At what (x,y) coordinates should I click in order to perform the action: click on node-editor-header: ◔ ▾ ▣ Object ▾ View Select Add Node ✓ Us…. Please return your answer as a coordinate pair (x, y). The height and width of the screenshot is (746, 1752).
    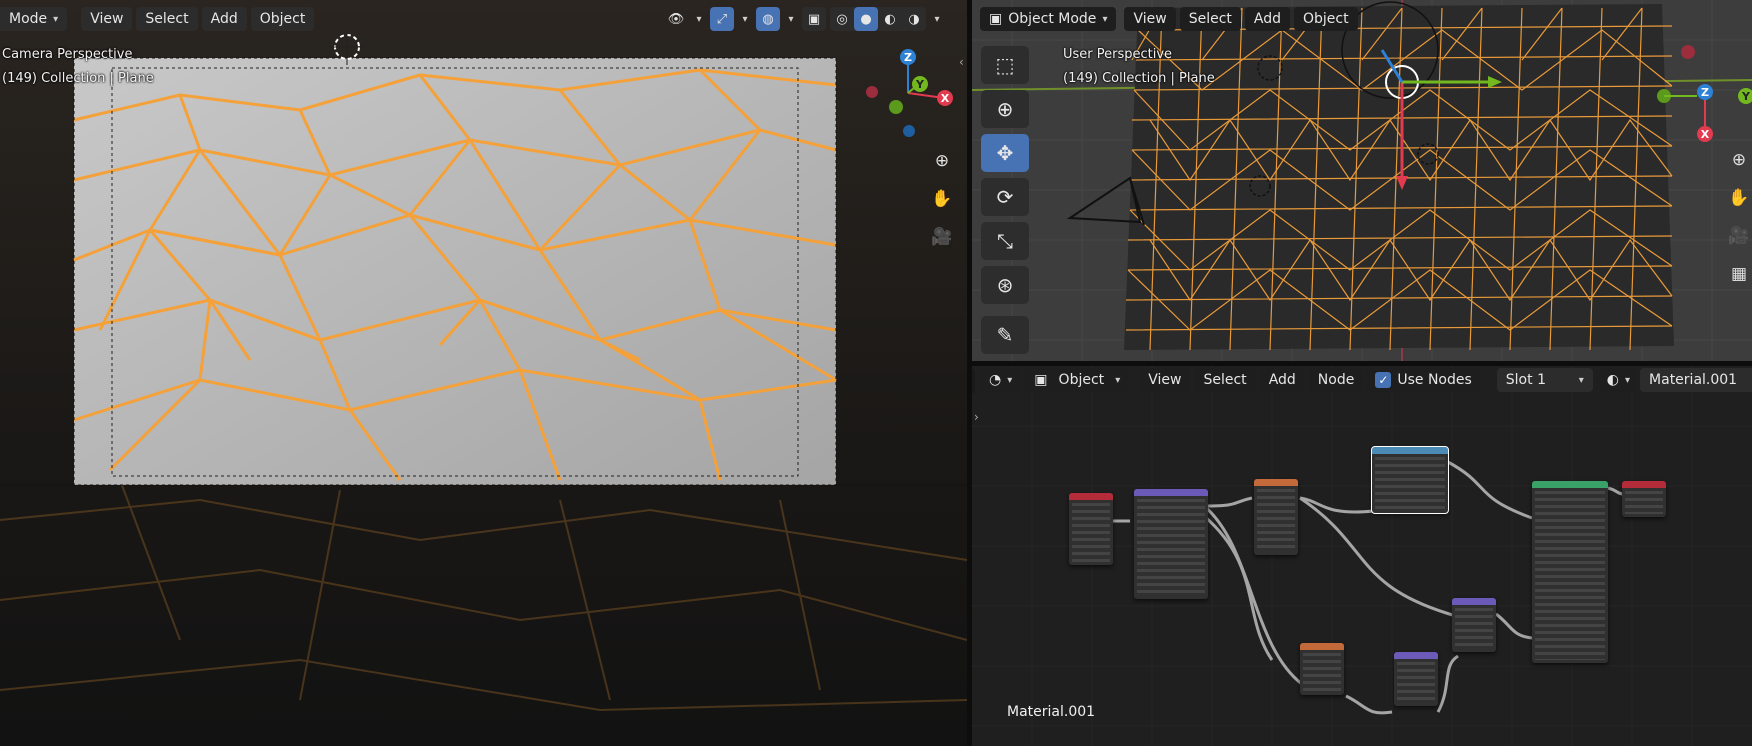
    Looking at the image, I should click on (1366, 380).